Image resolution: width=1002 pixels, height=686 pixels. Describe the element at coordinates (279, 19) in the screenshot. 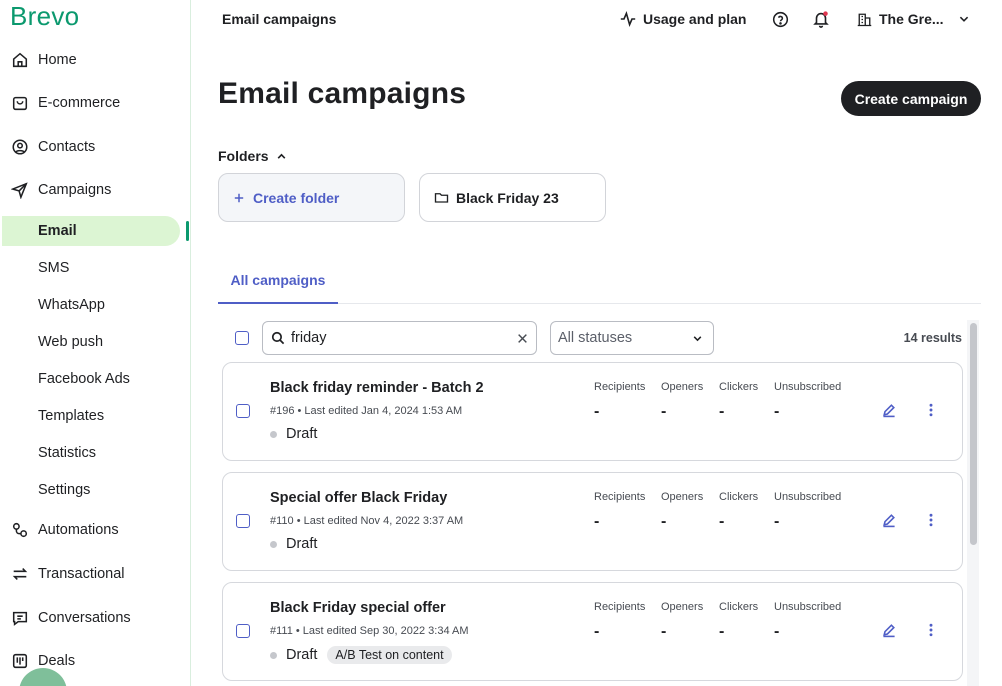

I see `header-title: Email campaigns` at that location.